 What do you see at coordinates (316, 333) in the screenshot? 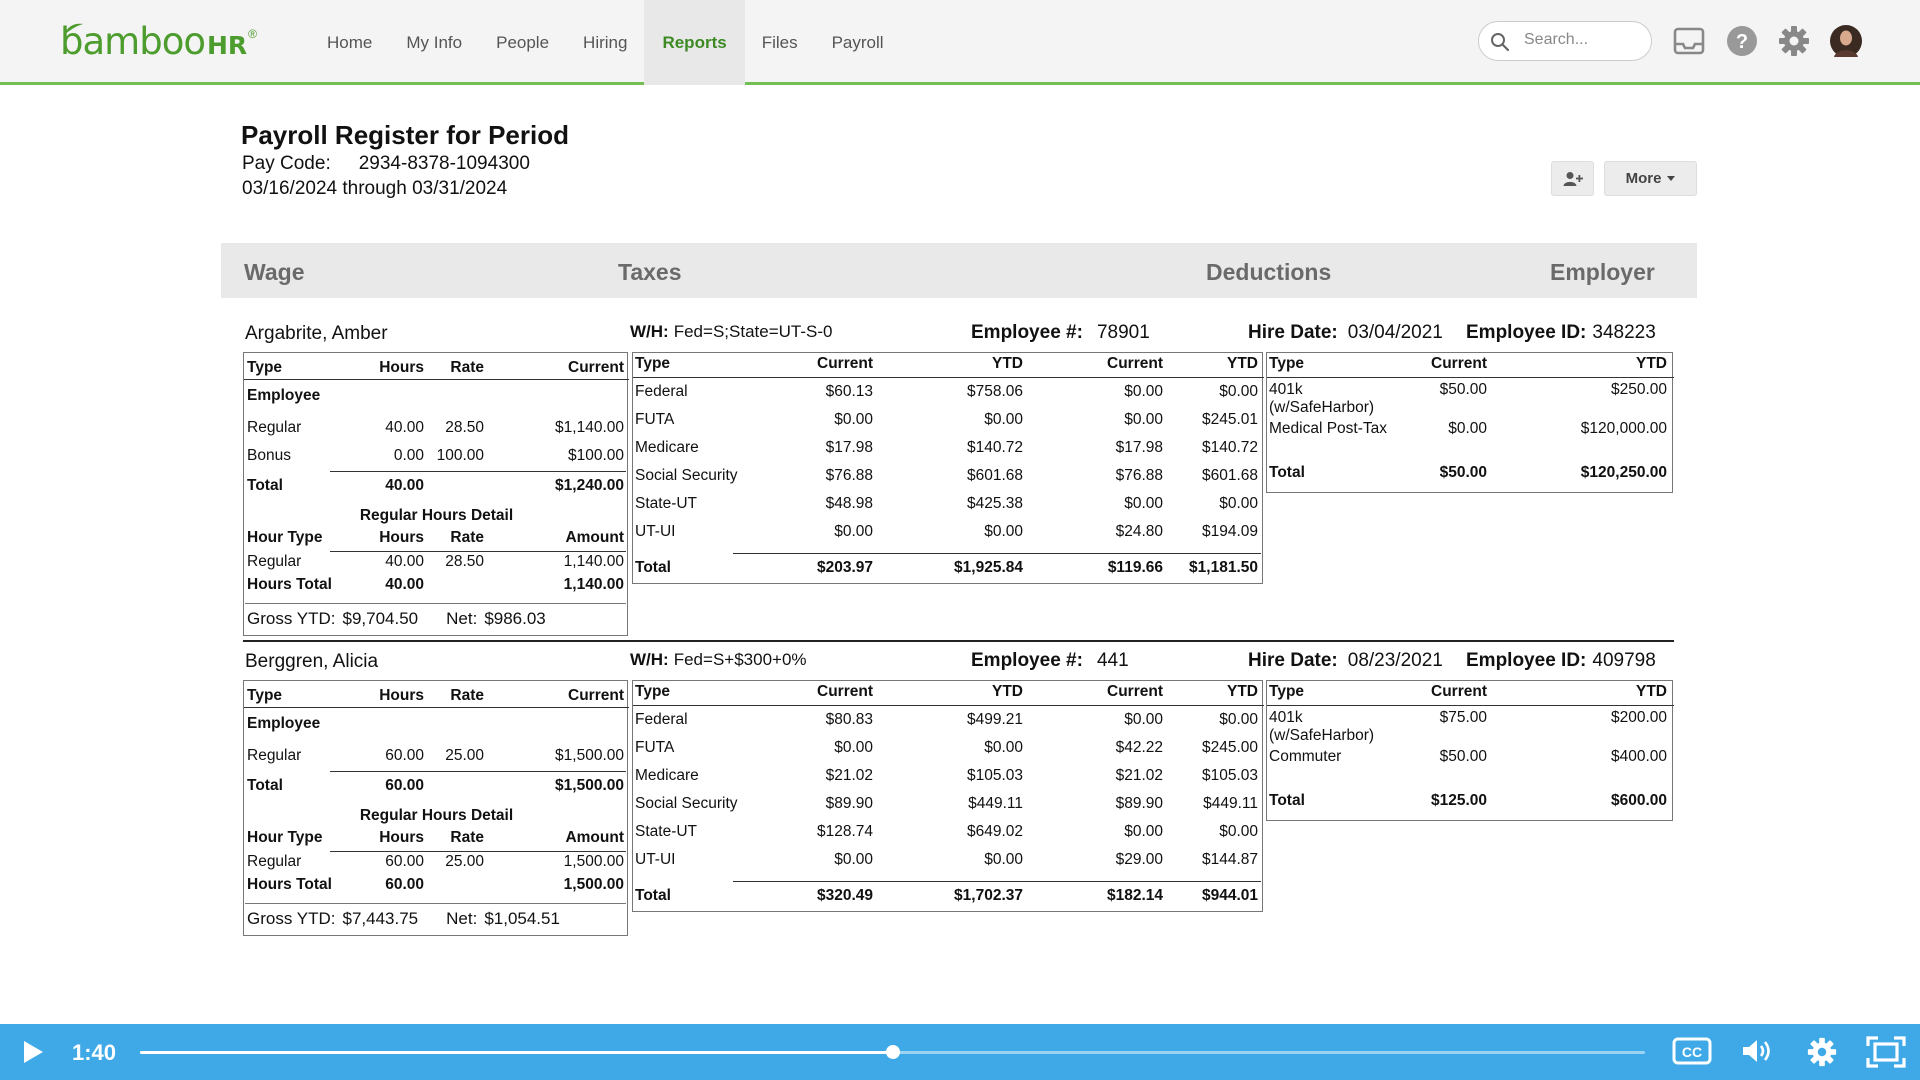
I see `employee-name: Argabrite, Amber` at bounding box center [316, 333].